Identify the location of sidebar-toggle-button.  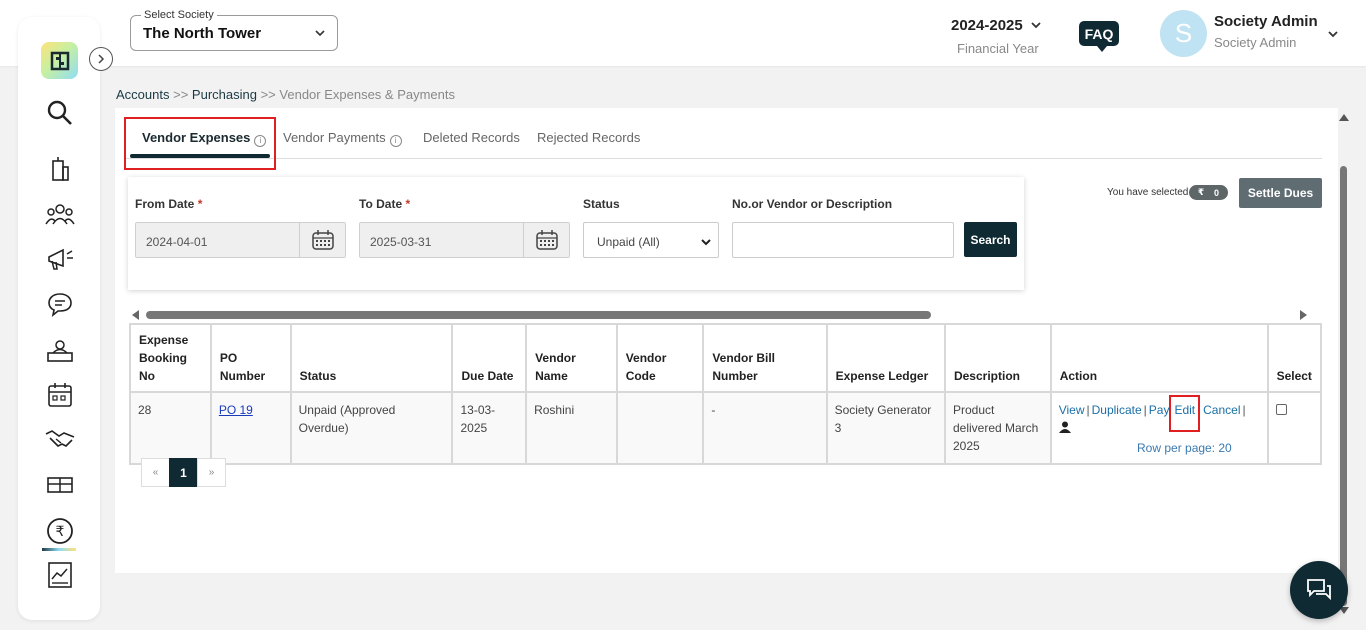
(101, 59).